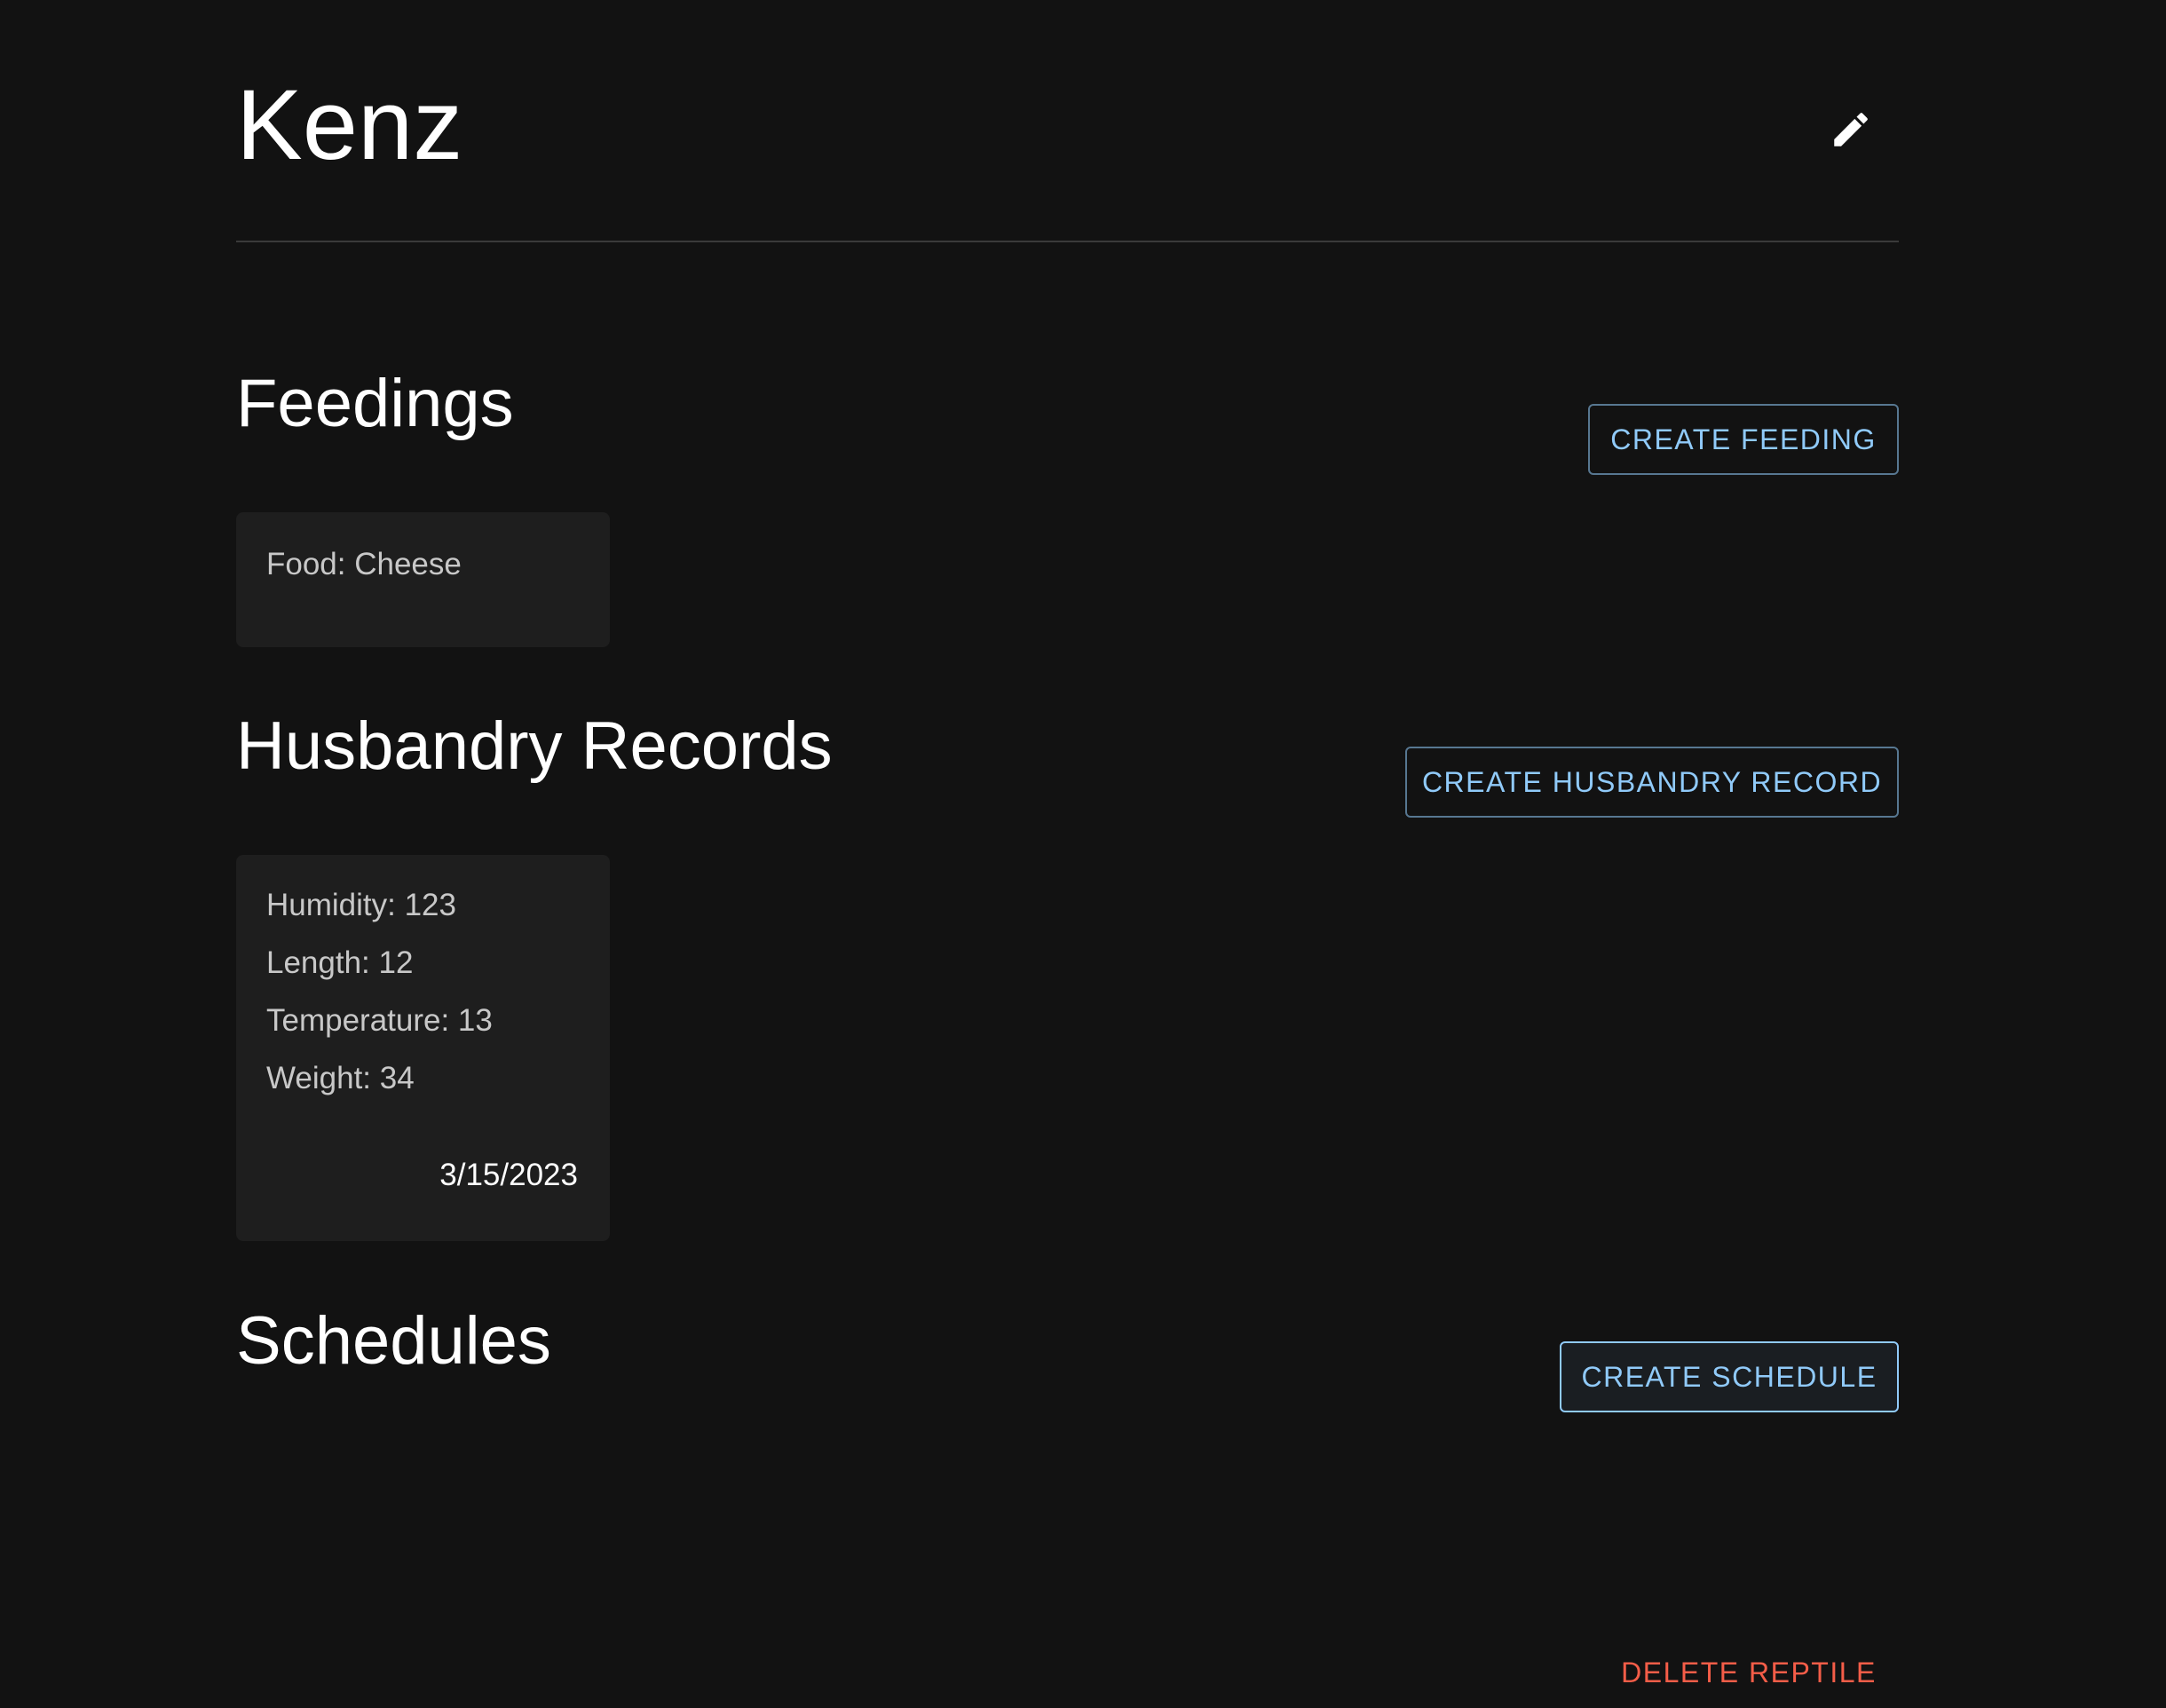 This screenshot has height=1708, width=2166. What do you see at coordinates (1743, 439) in the screenshot?
I see `create-feeding-button: CREATE FEEDING` at bounding box center [1743, 439].